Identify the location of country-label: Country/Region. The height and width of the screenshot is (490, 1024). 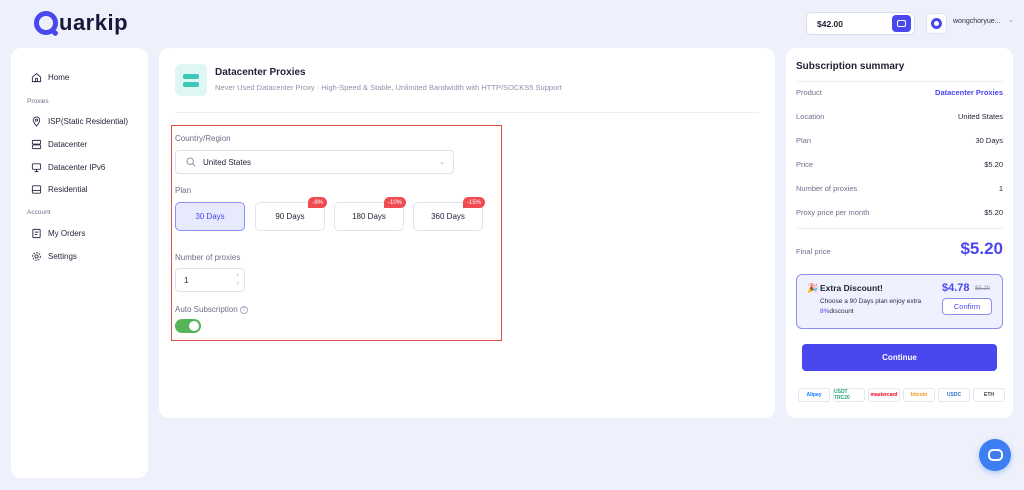
(203, 138).